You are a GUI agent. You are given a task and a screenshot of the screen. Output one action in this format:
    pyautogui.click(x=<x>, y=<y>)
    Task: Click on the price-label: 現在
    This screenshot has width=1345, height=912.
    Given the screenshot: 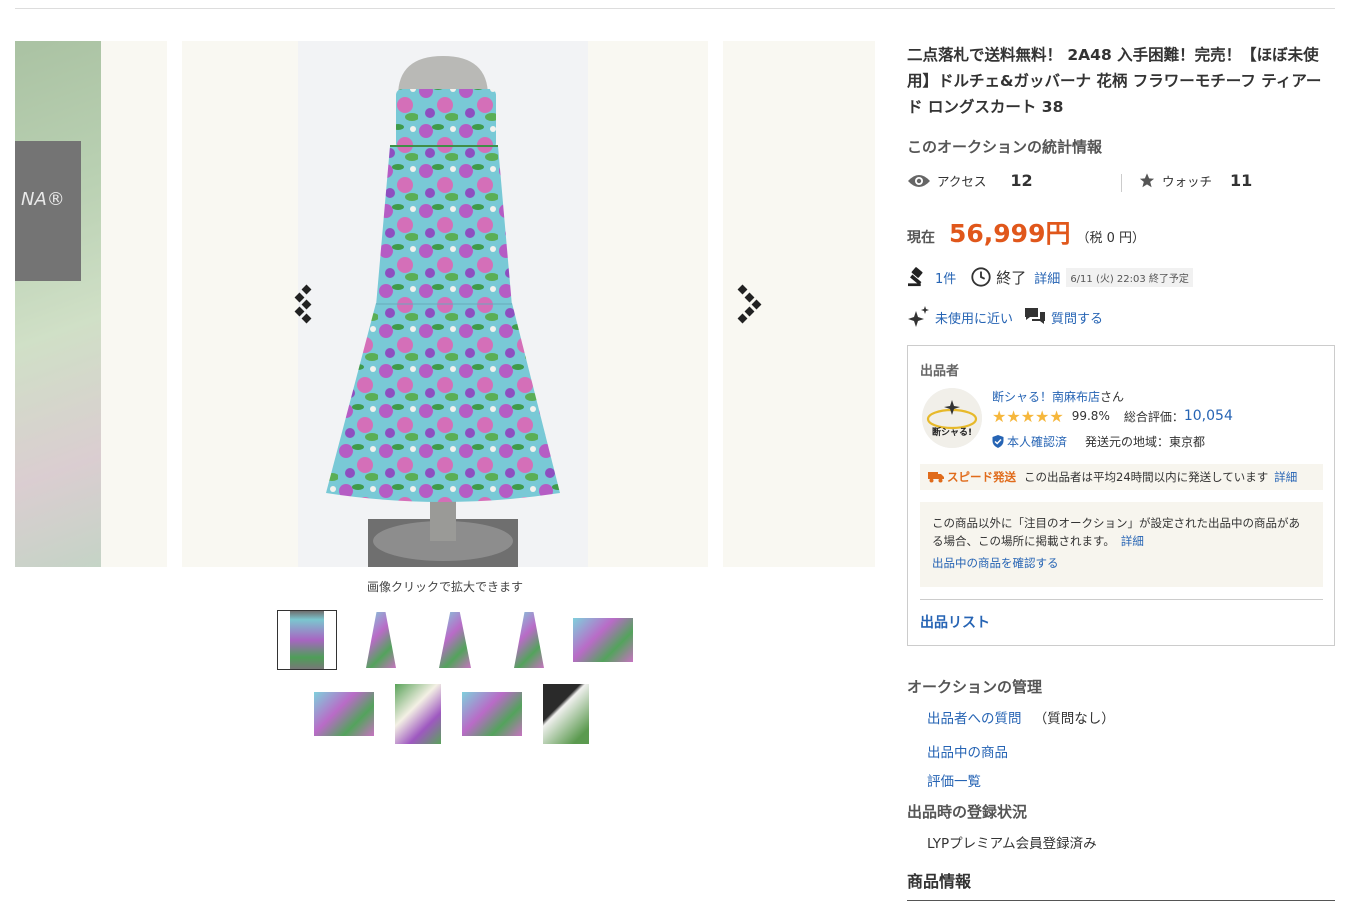 What is the action you would take?
    pyautogui.click(x=921, y=238)
    